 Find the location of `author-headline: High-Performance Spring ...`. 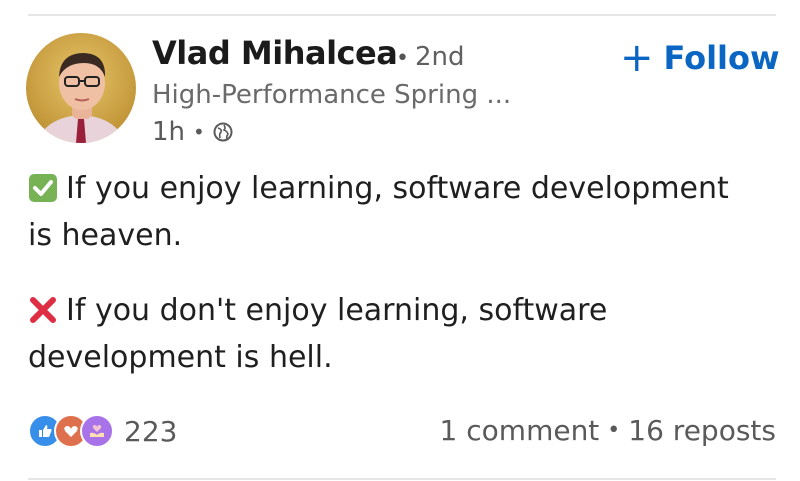

author-headline: High-Performance Spring ... is located at coordinates (331, 95).